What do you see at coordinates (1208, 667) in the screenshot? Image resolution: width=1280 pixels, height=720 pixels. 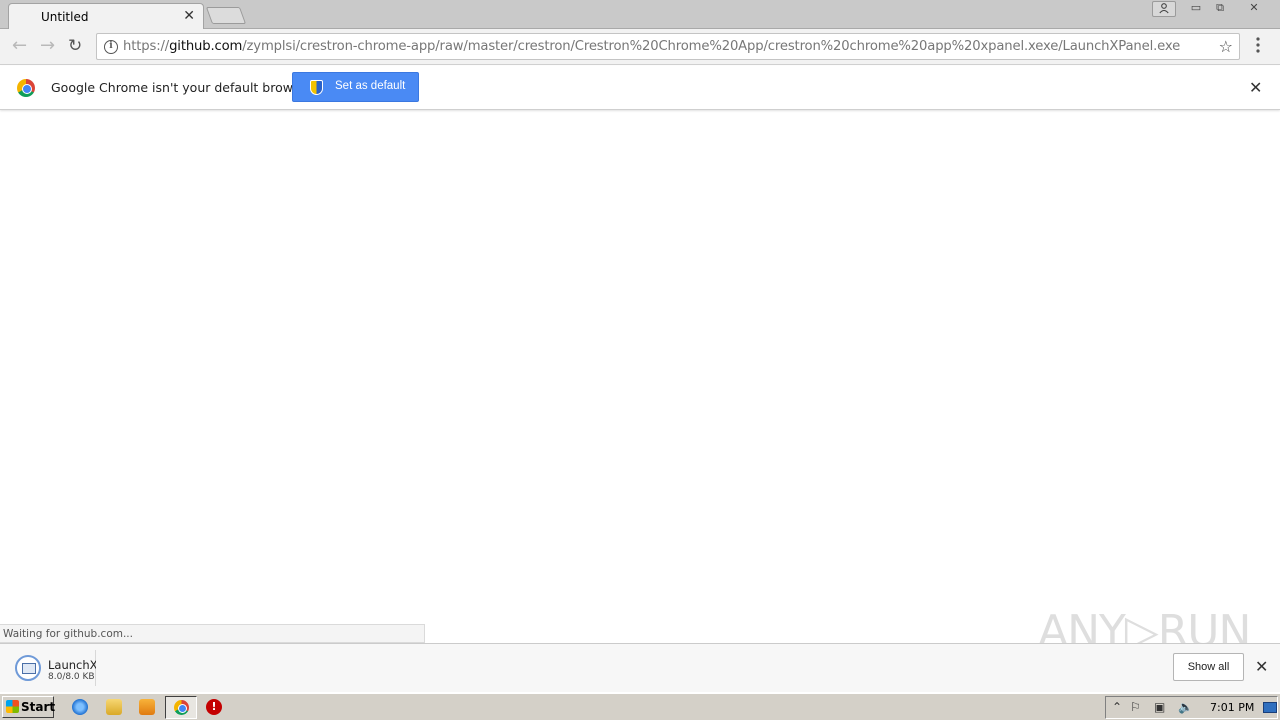 I see `show-all-downloads-button: Show all` at bounding box center [1208, 667].